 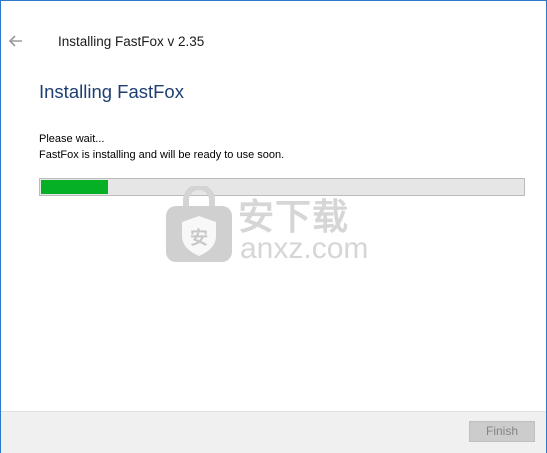 What do you see at coordinates (131, 41) in the screenshot?
I see `window-title: Installing FastFox v 2.35` at bounding box center [131, 41].